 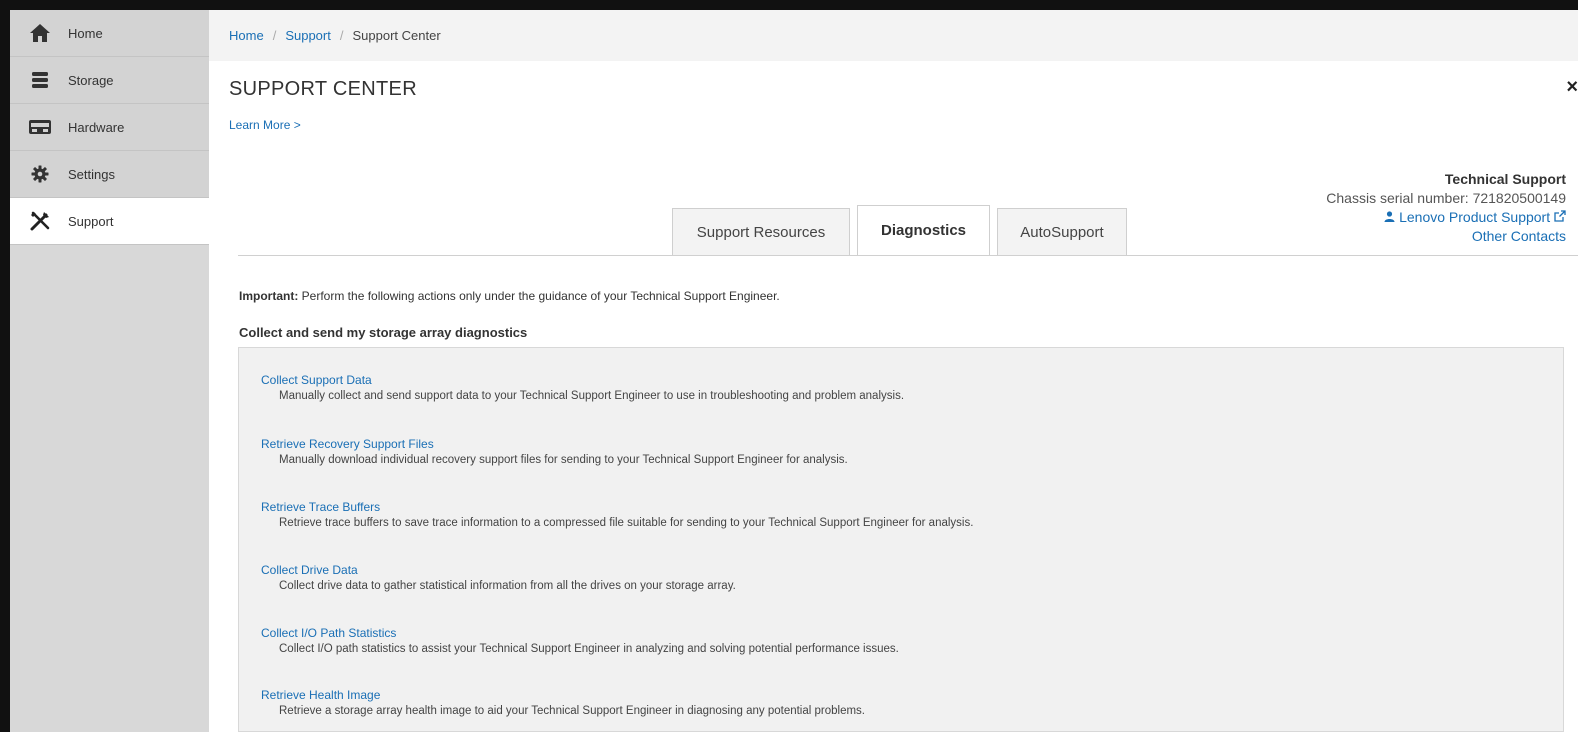 What do you see at coordinates (1474, 217) in the screenshot?
I see `lenovo-product-support-link: Lenovo Product Support` at bounding box center [1474, 217].